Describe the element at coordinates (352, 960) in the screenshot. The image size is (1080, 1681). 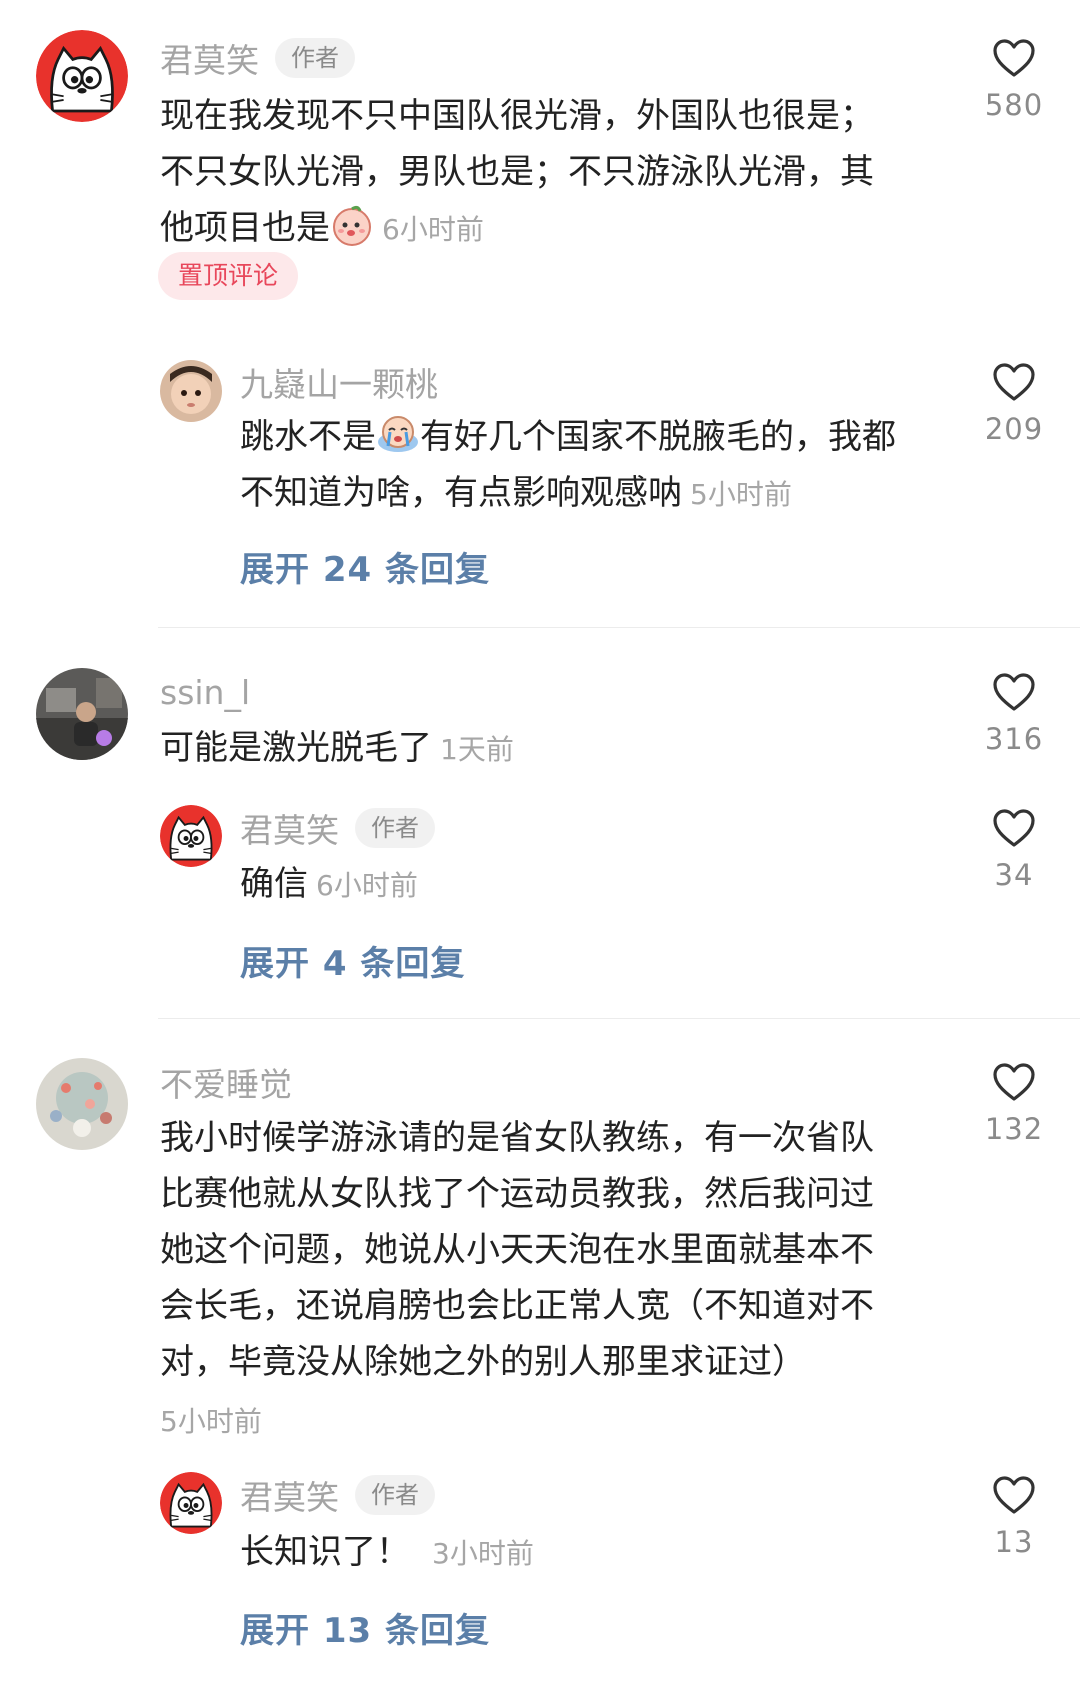
I see `expand-replies-link: 展开 4 条回复` at that location.